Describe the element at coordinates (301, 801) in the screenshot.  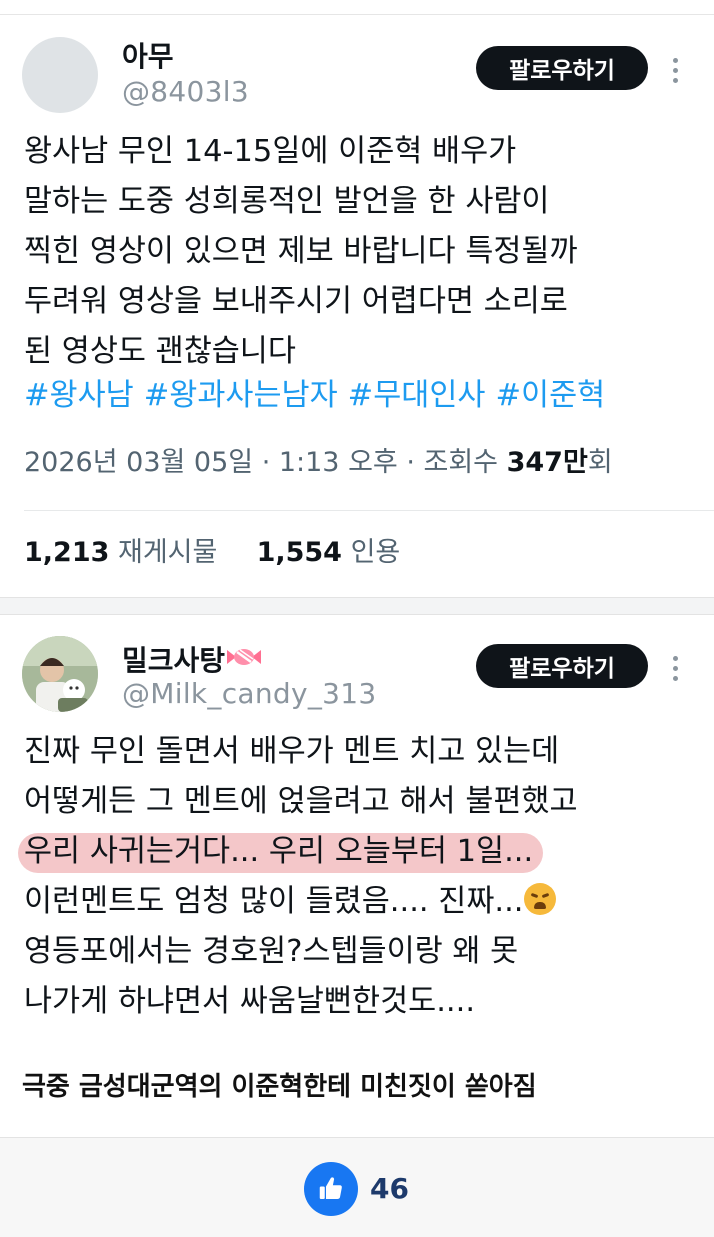
I see `tweet-line: 어떻게든 그 멘트에 얹을려고 해서 불편했고` at that location.